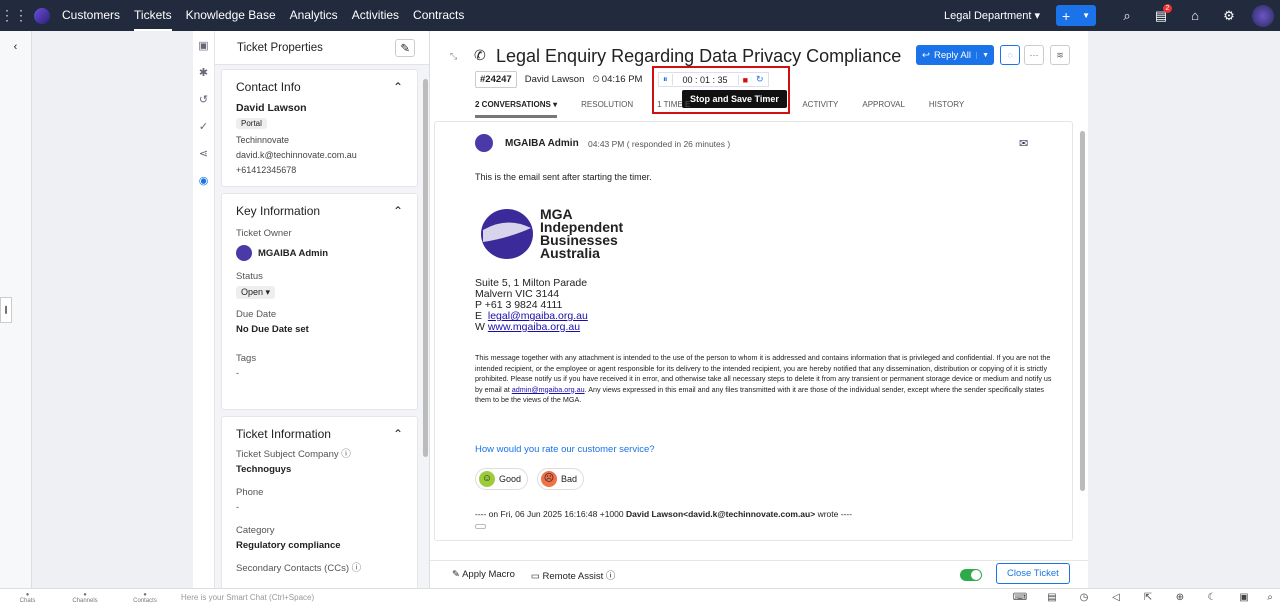 The width and height of the screenshot is (1280, 606). What do you see at coordinates (319, 545) in the screenshot?
I see `category-value: Regulatory compliance` at bounding box center [319, 545].